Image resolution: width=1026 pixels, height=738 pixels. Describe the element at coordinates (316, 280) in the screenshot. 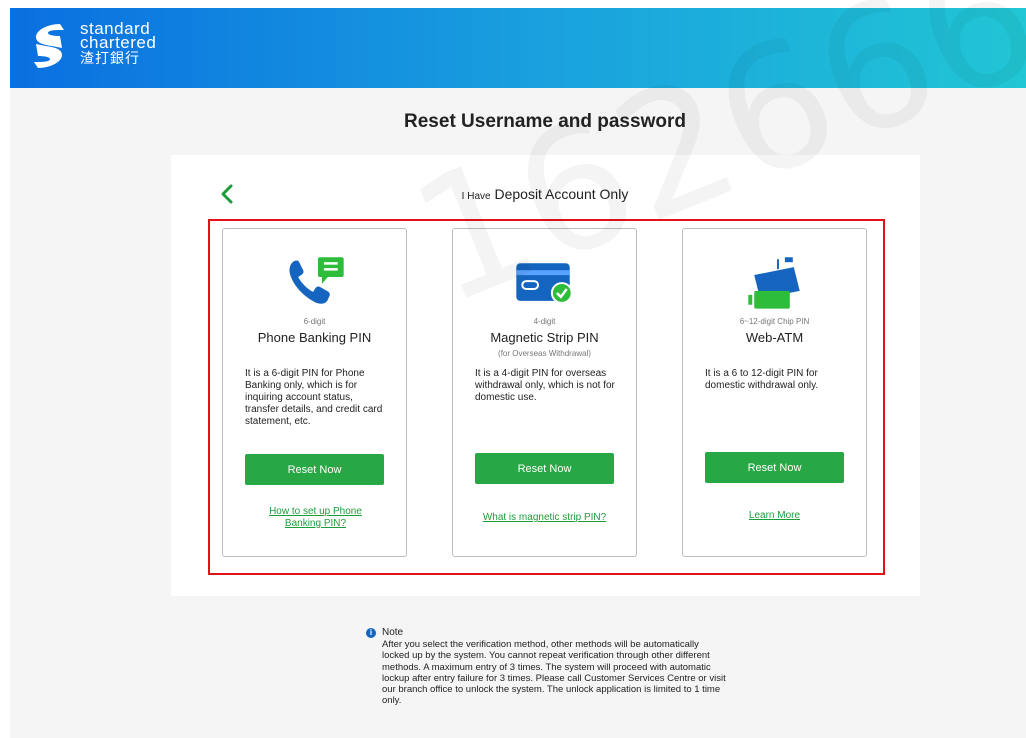

I see `phone-chat-icon` at that location.